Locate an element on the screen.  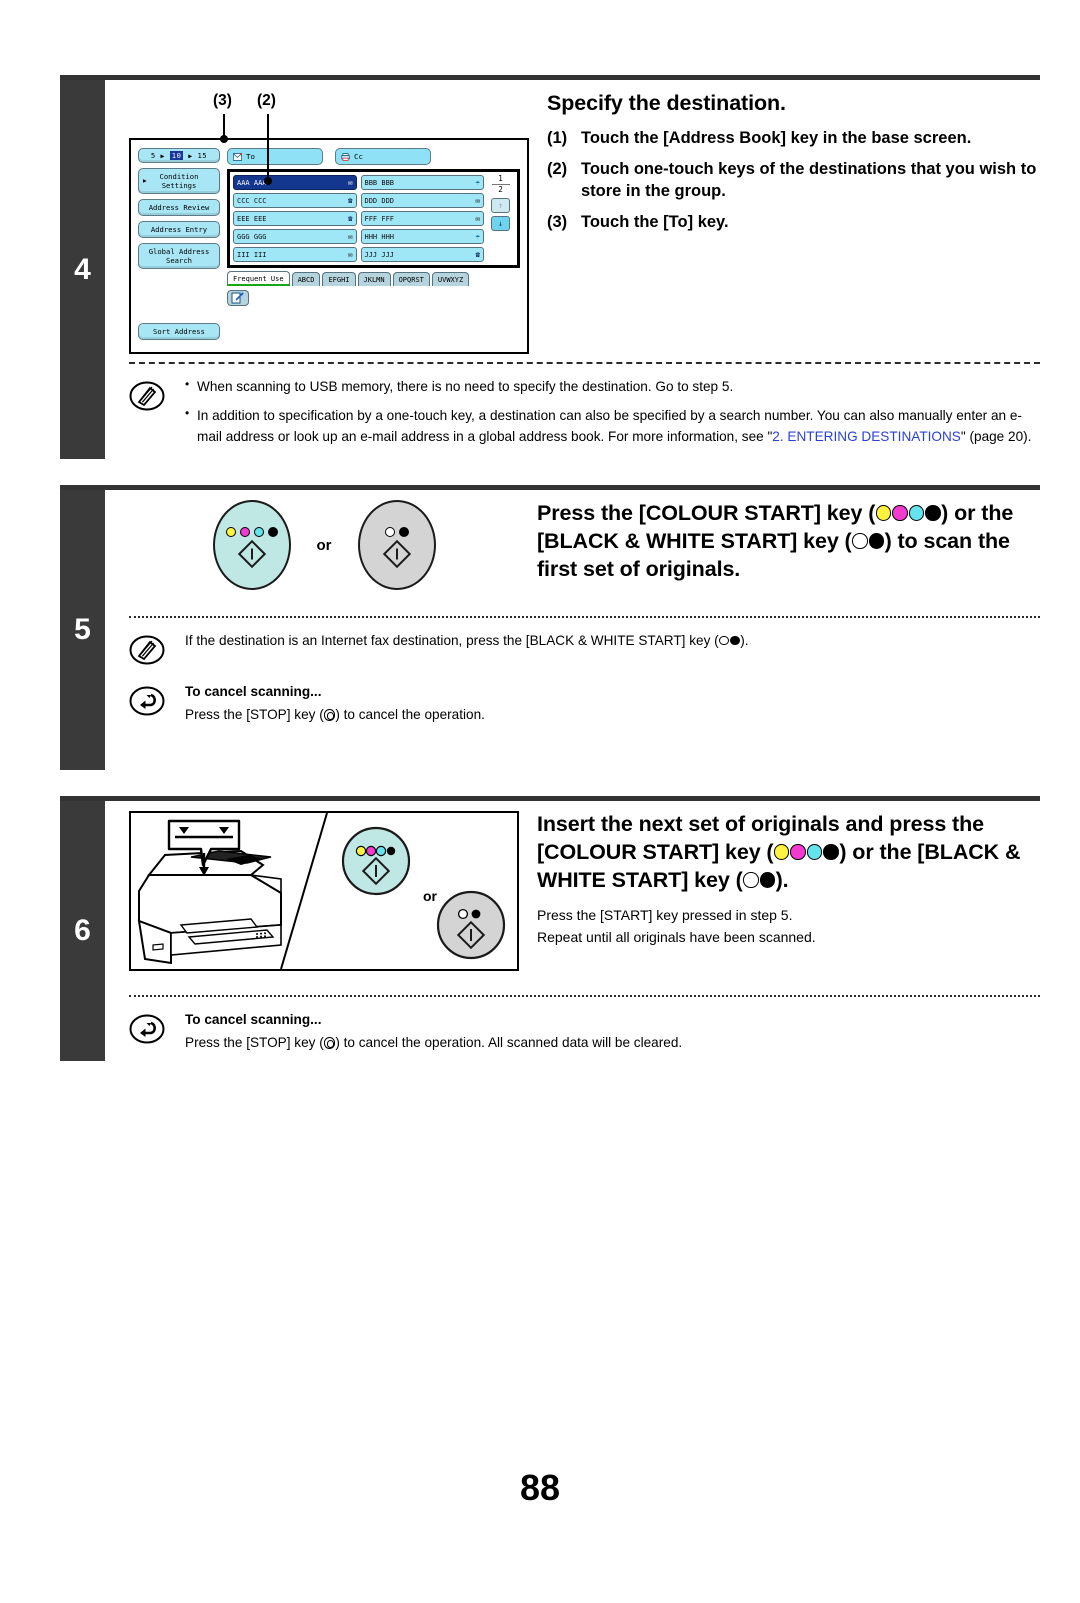
note-post: ). is located at coordinates (744, 641).